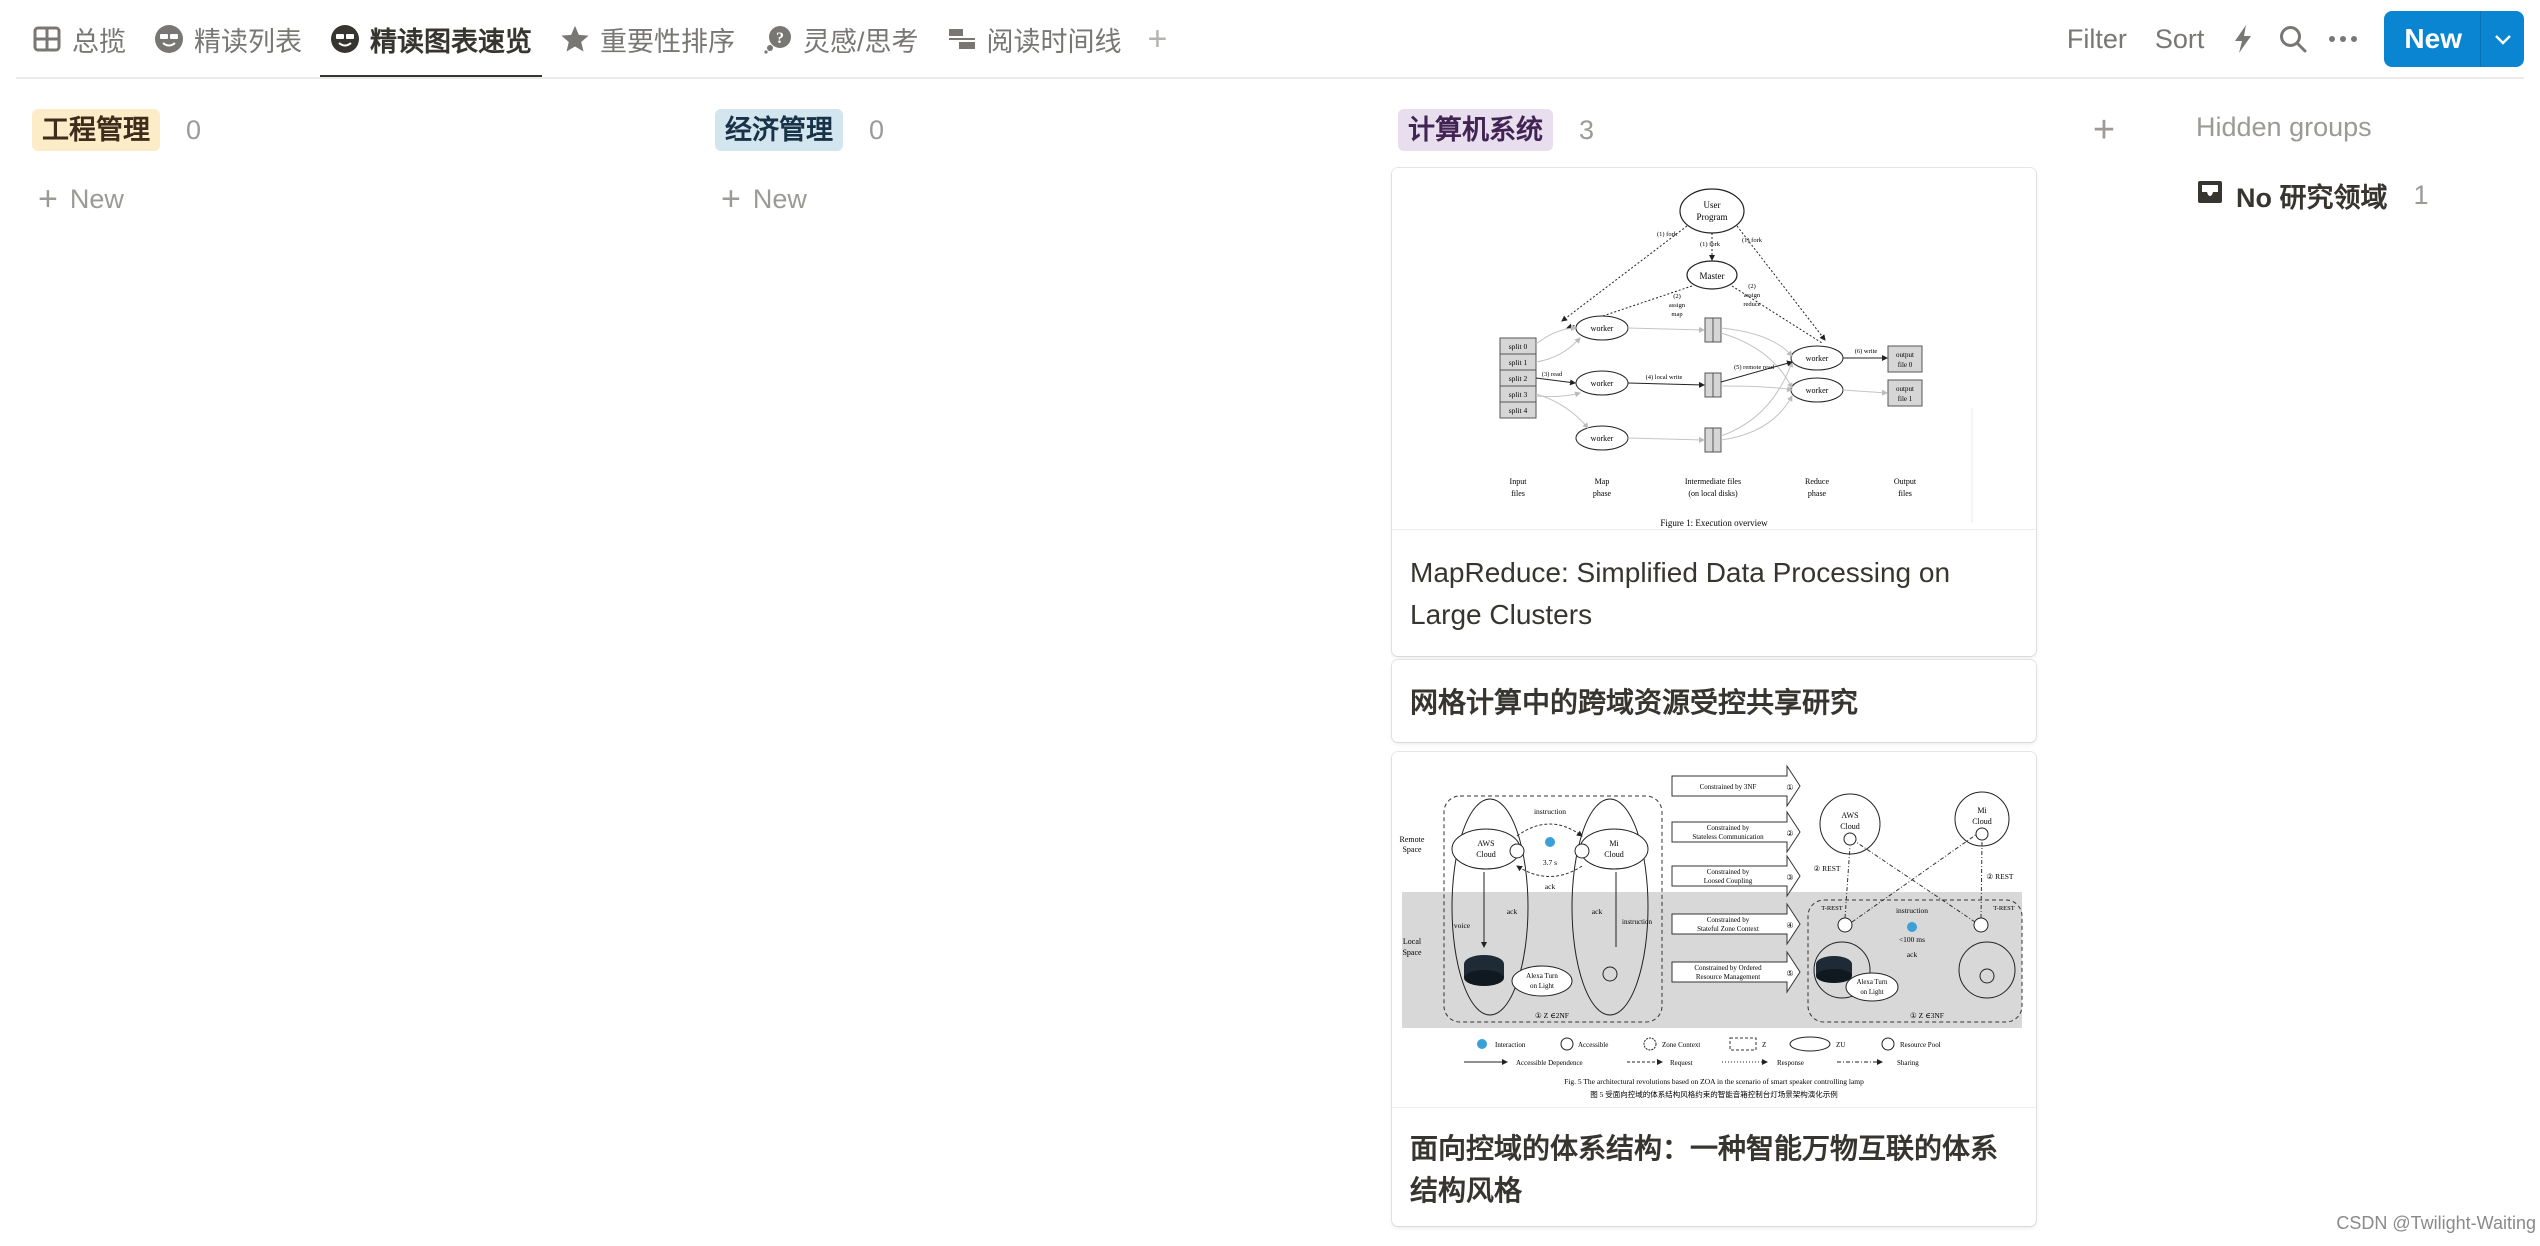 The height and width of the screenshot is (1246, 2540). Describe the element at coordinates (575, 39) in the screenshot. I see `star-icon` at that location.